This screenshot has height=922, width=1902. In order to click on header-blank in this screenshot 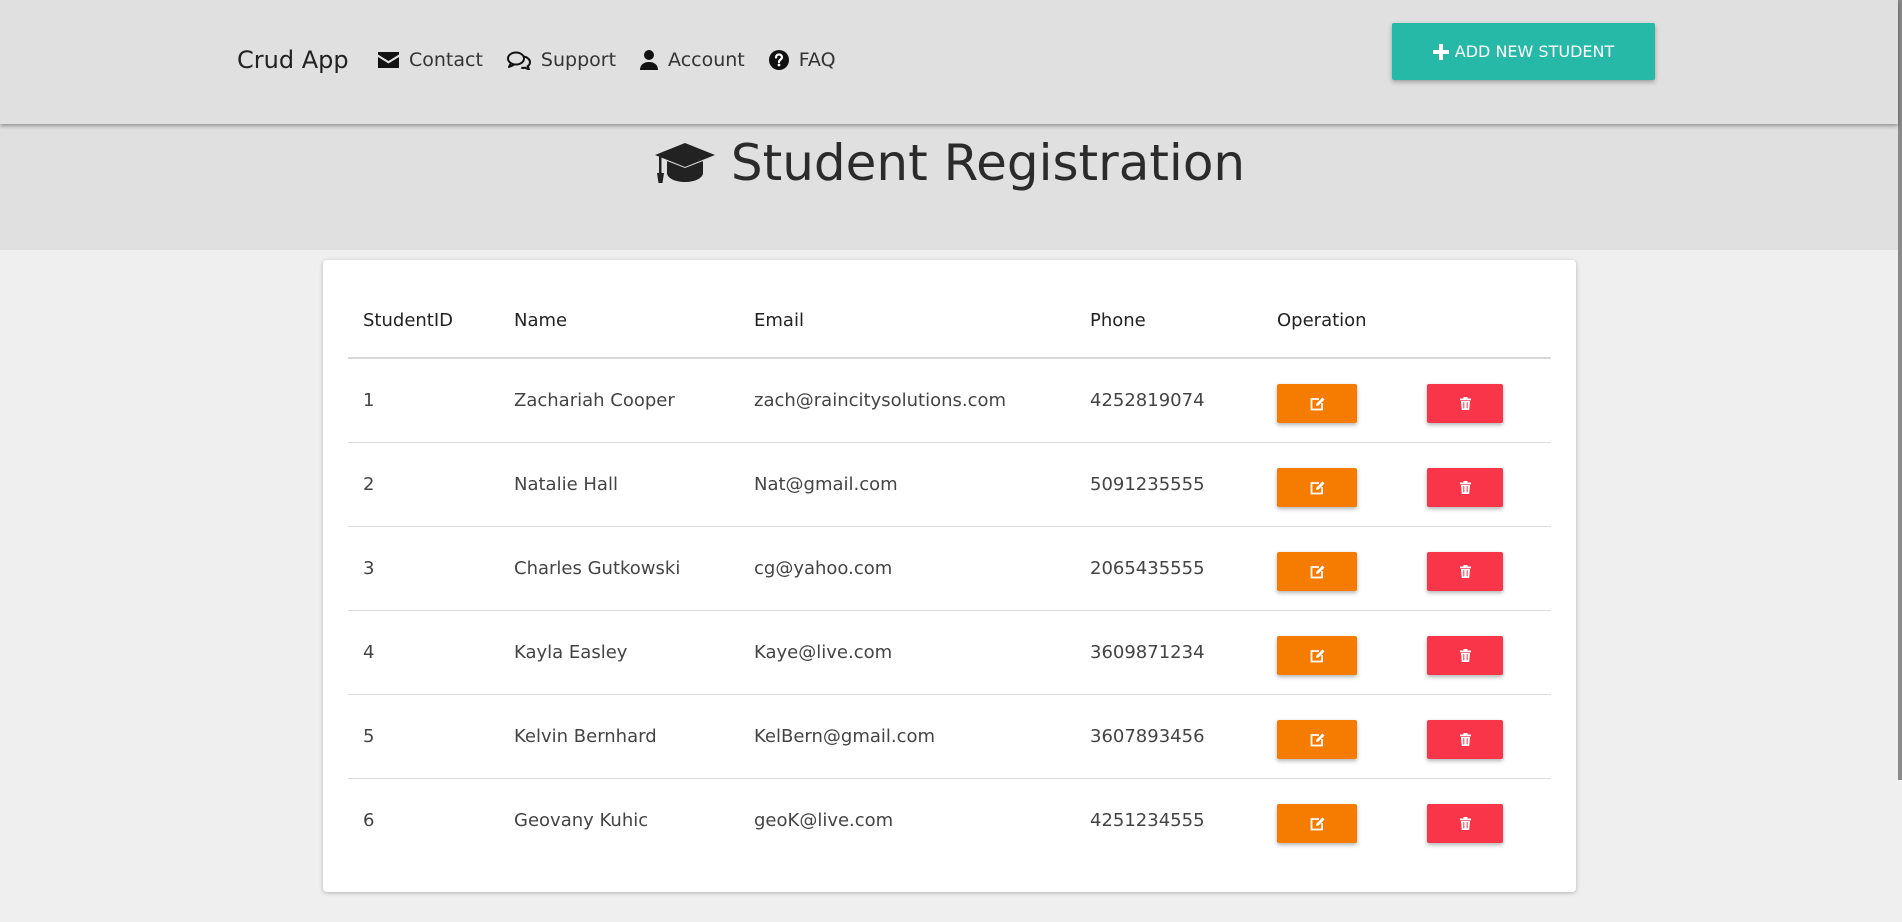, I will do `click(1481, 321)`.